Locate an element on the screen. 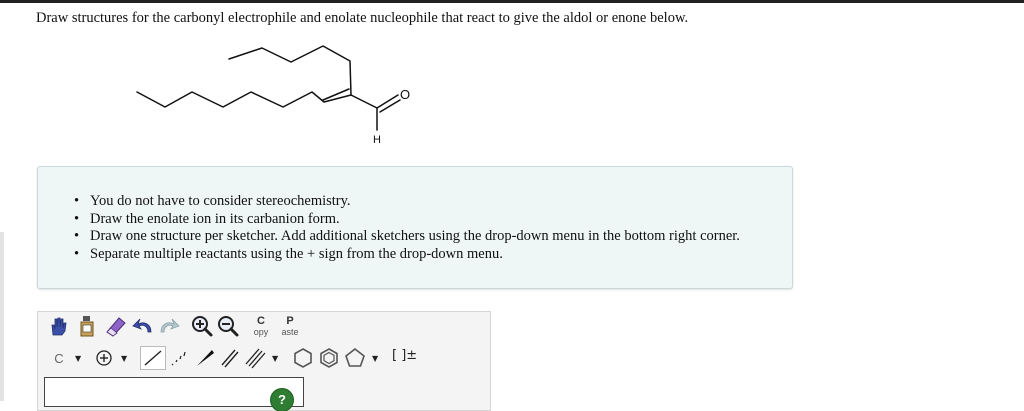 This screenshot has width=1024, height=411. bond-dropdown-icon: ▼ is located at coordinates (275, 358).